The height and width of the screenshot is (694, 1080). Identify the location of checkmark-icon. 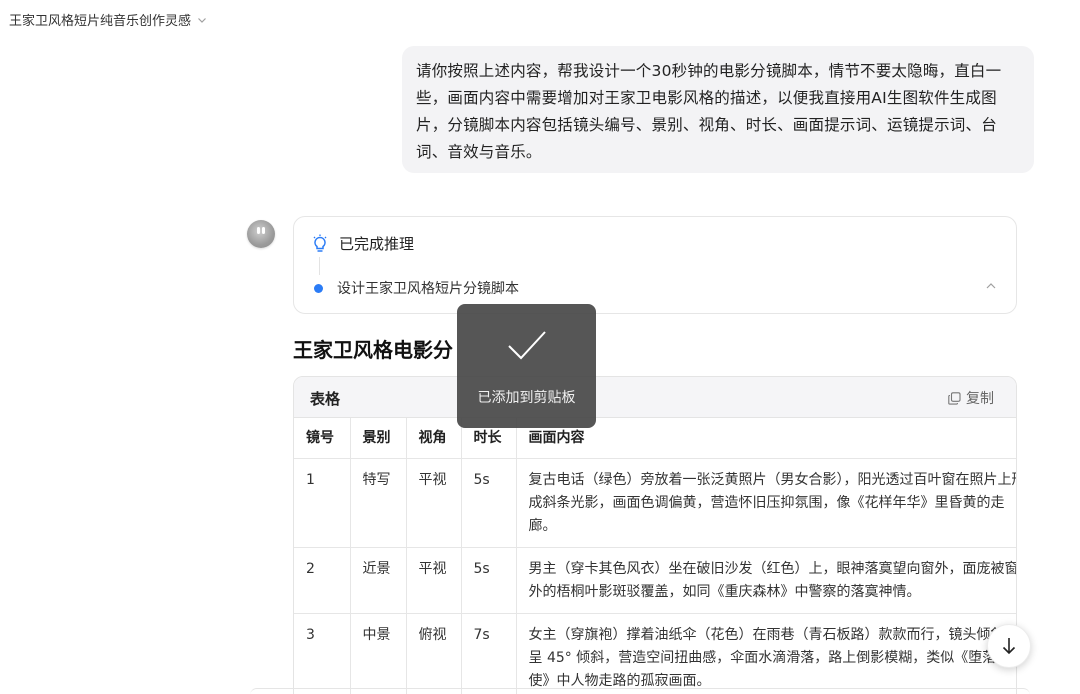
(527, 345).